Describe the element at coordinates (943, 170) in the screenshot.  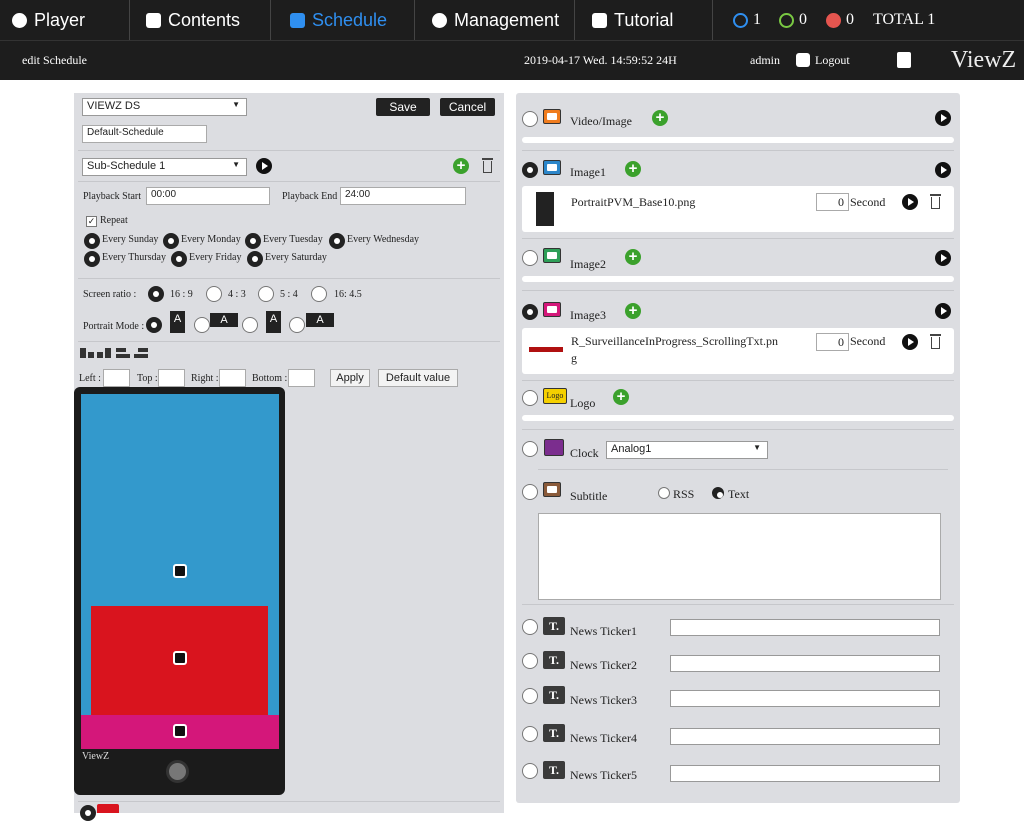
I see `play-image1-button` at that location.